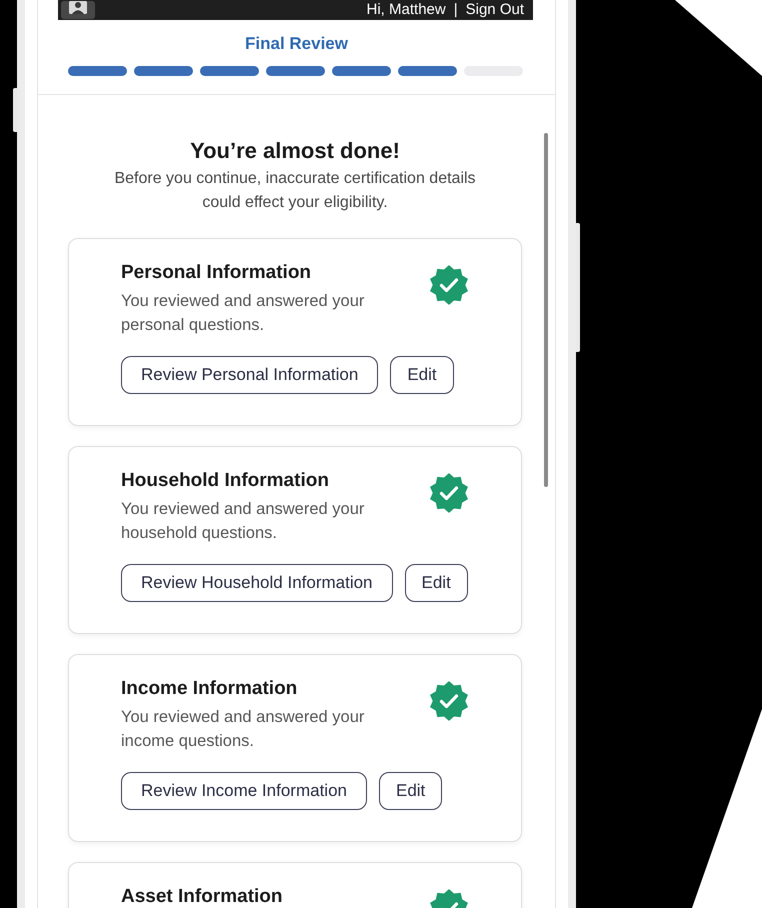 This screenshot has height=908, width=762. What do you see at coordinates (244, 791) in the screenshot?
I see `review-button: Review Income Information` at bounding box center [244, 791].